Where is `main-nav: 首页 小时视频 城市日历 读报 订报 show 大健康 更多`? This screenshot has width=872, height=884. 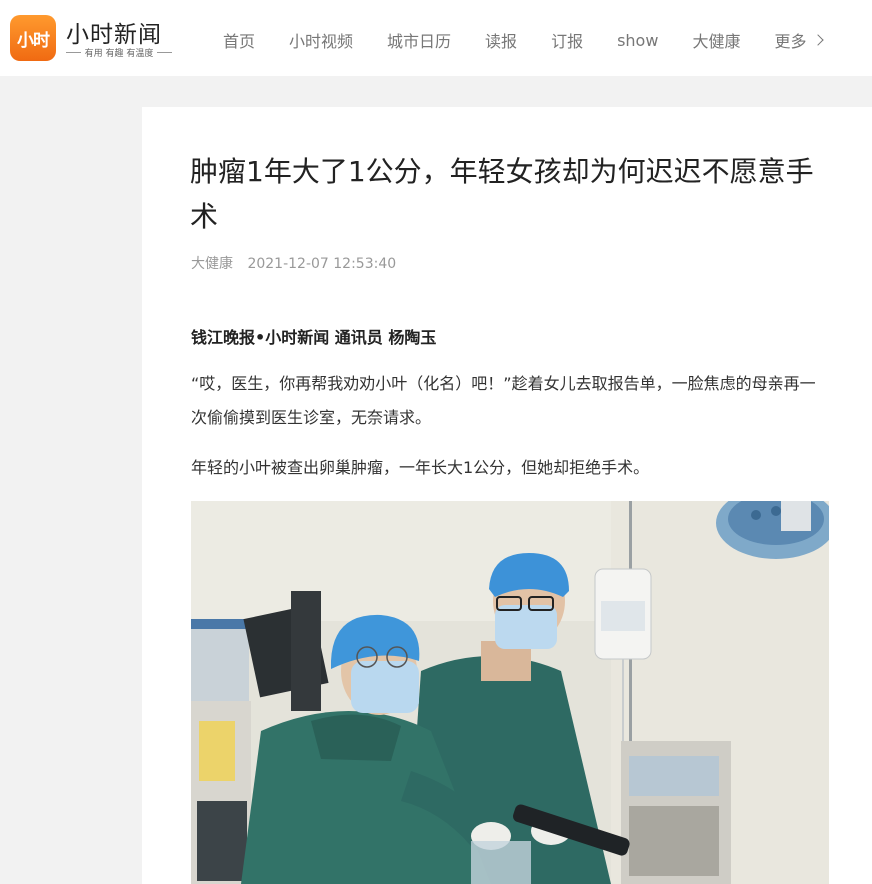
main-nav: 首页 小时视频 城市日历 读报 订报 show 大健康 更多 is located at coordinates (522, 40).